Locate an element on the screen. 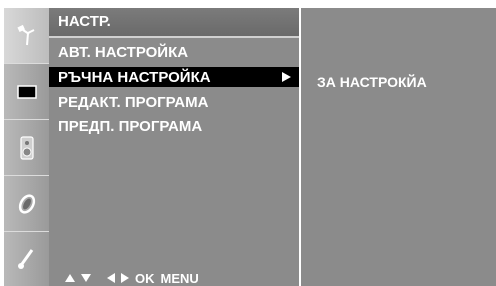 This screenshot has width=496, height=286. menu-item-favourite-program: ПРЕДП. ПРОГРАМА is located at coordinates (174, 126).